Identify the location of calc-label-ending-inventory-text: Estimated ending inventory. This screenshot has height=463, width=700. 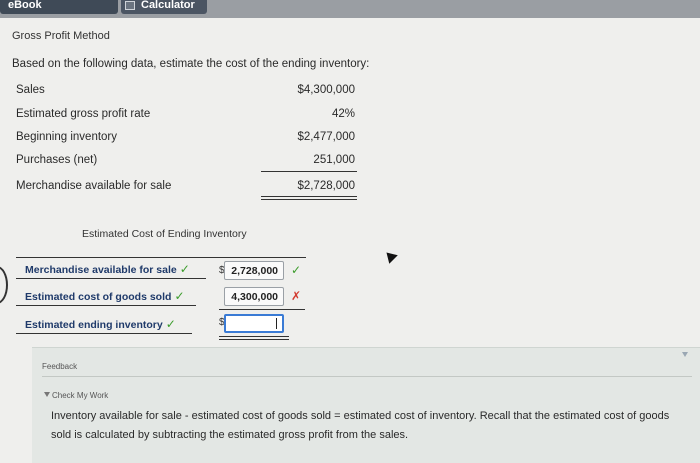
(94, 325).